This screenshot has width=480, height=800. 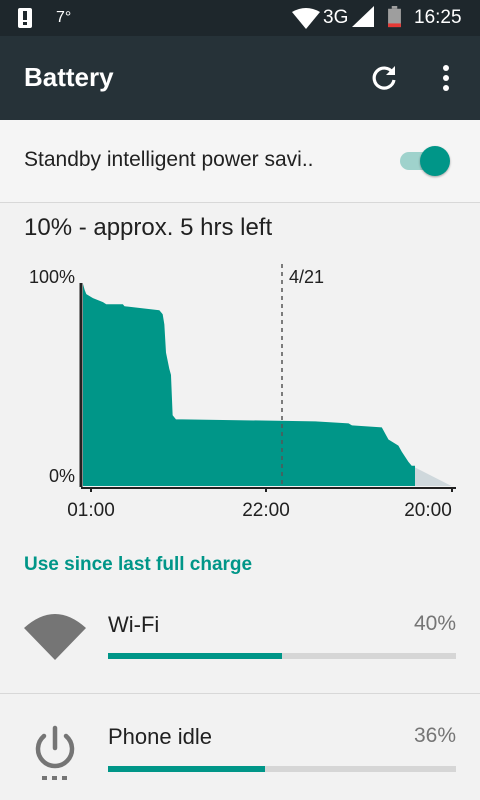 What do you see at coordinates (138, 564) in the screenshot?
I see `section-header: Use since last full charge` at bounding box center [138, 564].